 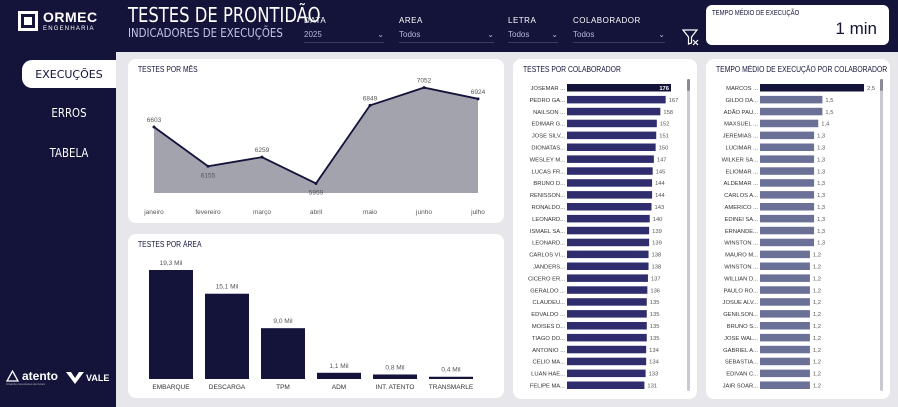 What do you see at coordinates (171, 263) in the screenshot?
I see `data-label: 19,3 Mil` at bounding box center [171, 263].